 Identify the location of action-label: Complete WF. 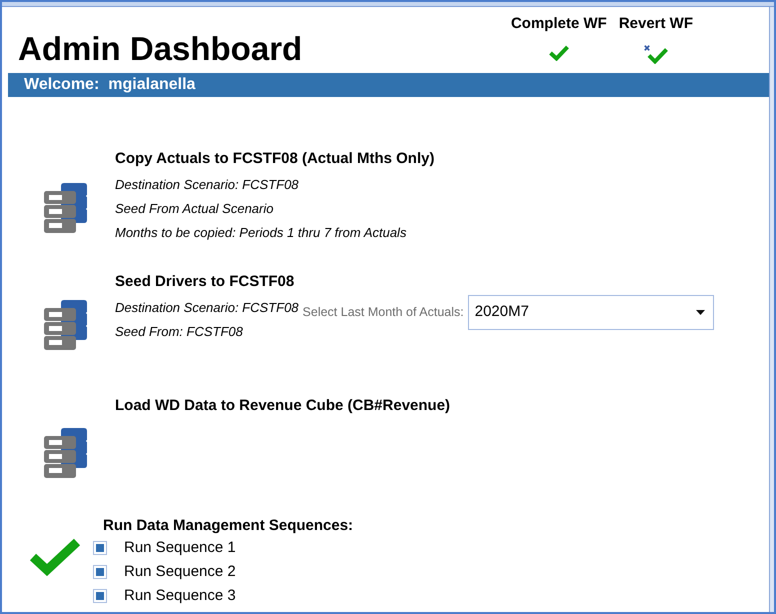
(558, 24).